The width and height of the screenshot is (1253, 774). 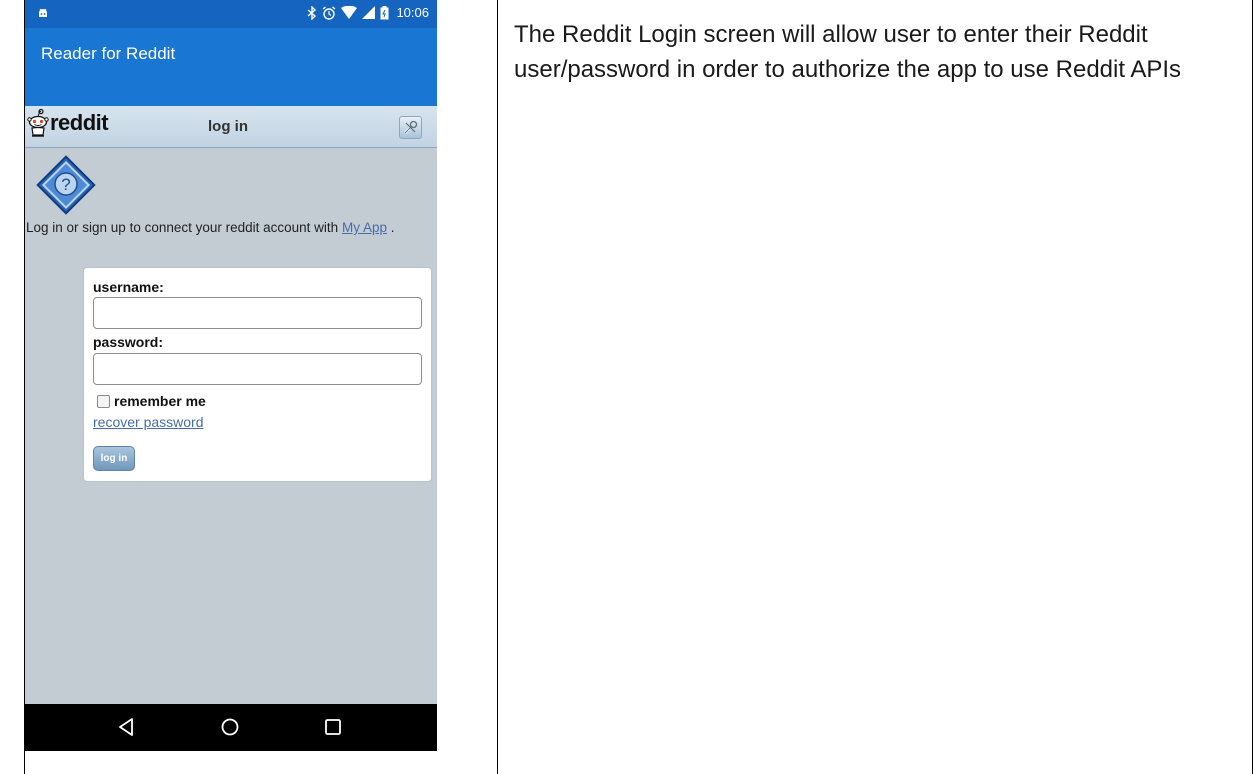 What do you see at coordinates (384, 12) in the screenshot?
I see `battery-icon` at bounding box center [384, 12].